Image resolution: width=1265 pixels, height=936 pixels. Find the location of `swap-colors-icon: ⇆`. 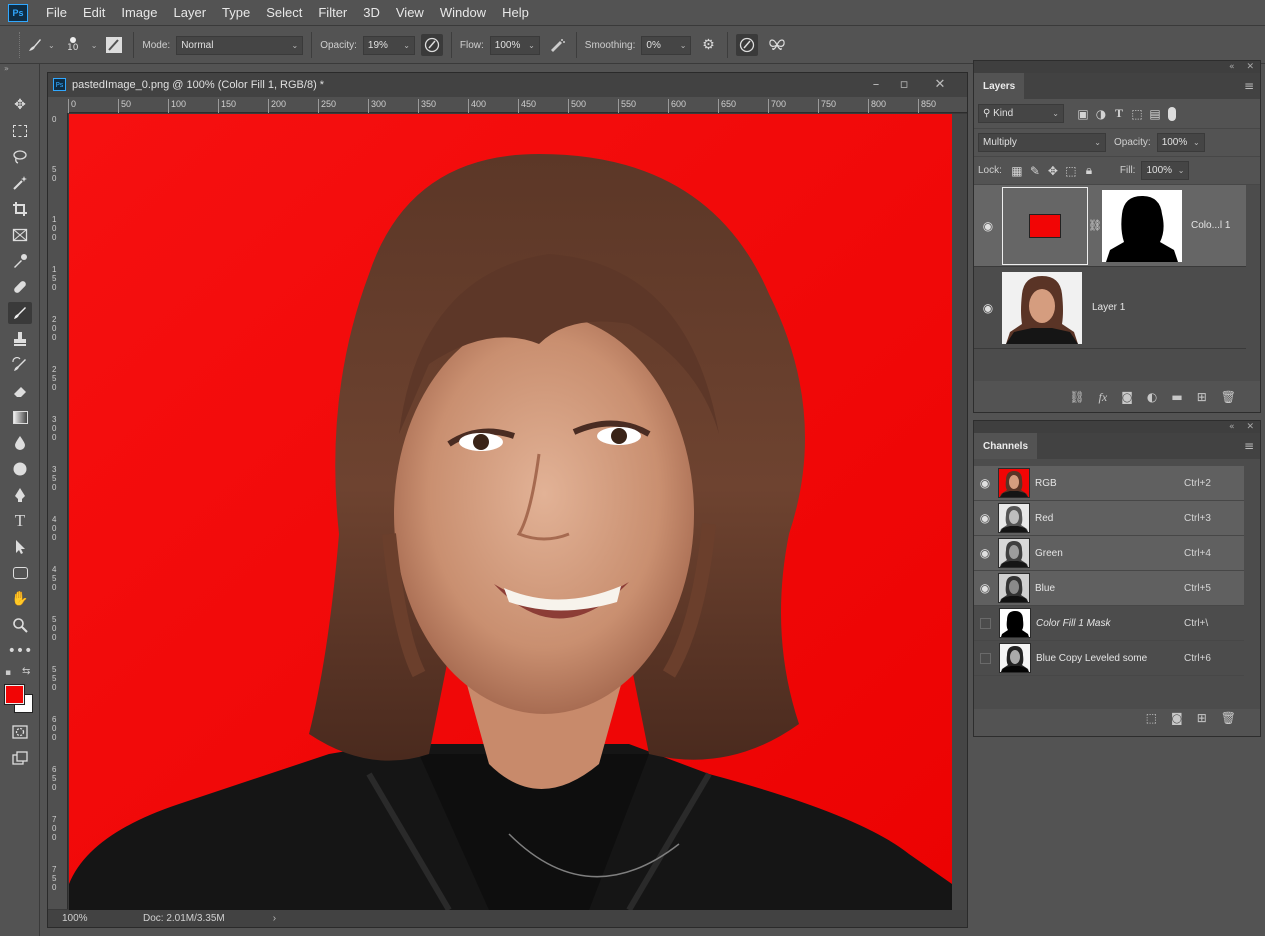

swap-colors-icon: ⇆ is located at coordinates (26, 671).